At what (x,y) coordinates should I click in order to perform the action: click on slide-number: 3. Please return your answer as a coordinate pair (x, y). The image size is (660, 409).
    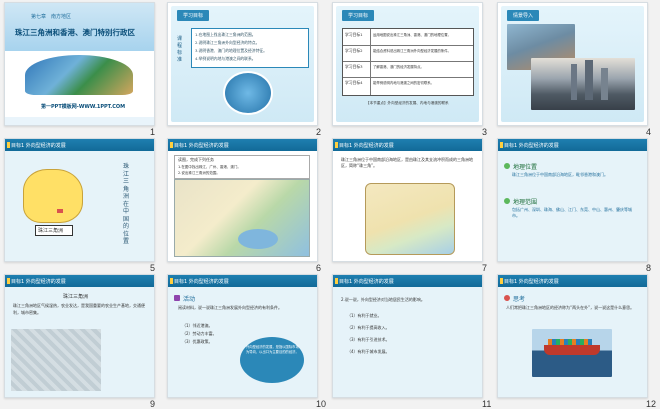
    Looking at the image, I should click on (485, 132).